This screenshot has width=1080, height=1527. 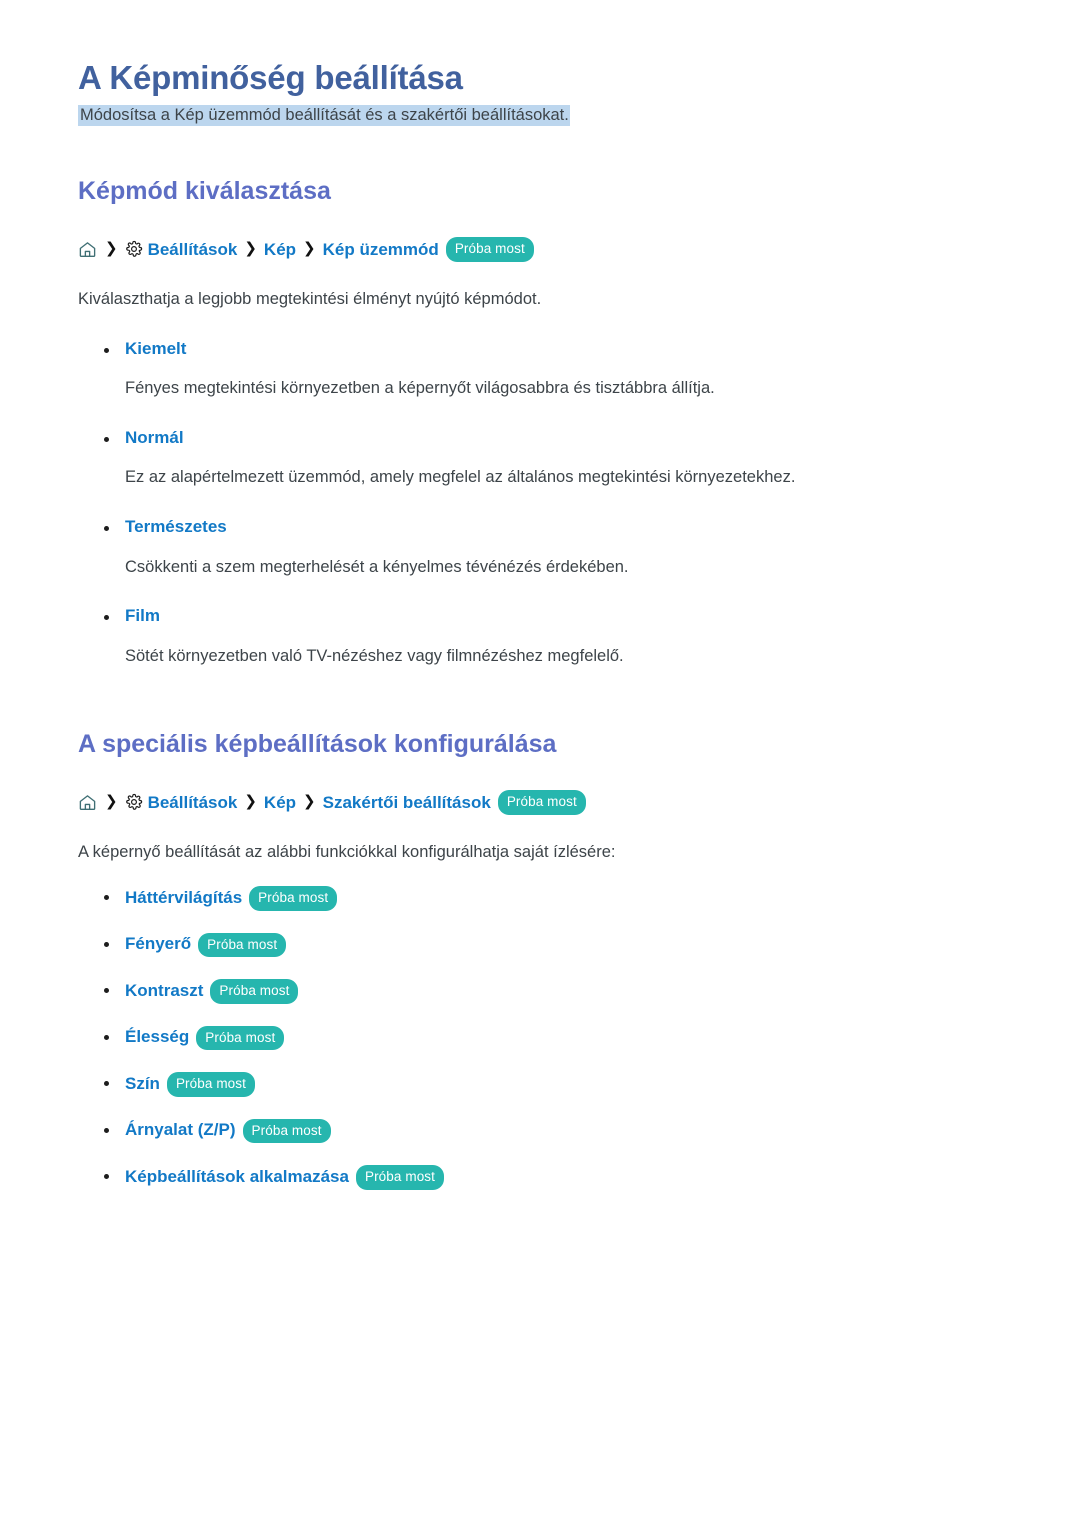 I want to click on breadcrumb-item-picture-mode: Kép üzemmód, so click(x=381, y=249).